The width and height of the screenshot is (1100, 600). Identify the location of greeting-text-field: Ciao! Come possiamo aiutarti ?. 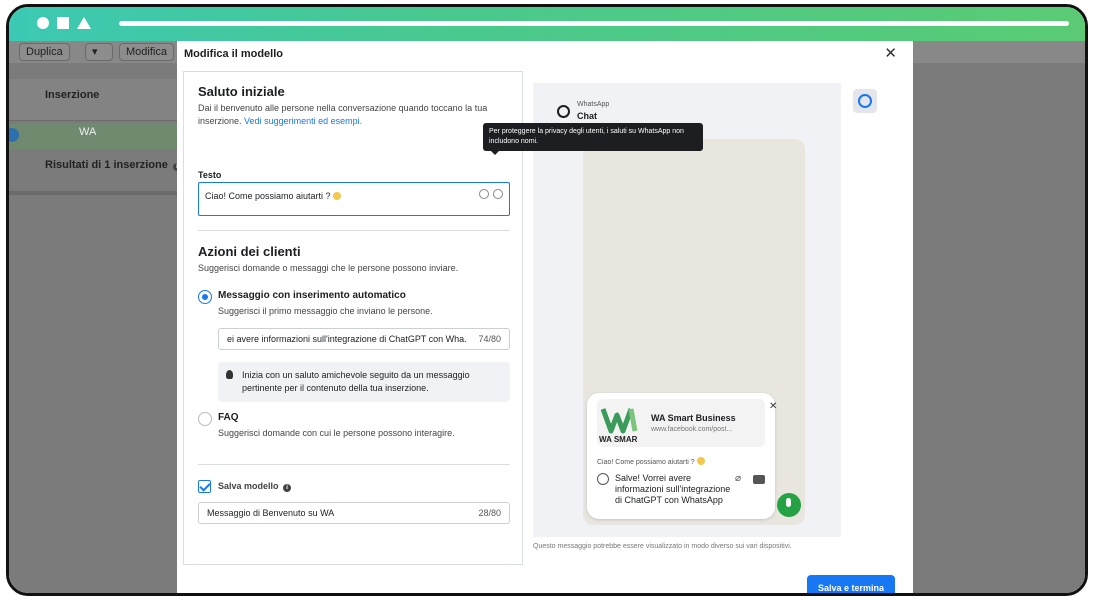
(354, 199).